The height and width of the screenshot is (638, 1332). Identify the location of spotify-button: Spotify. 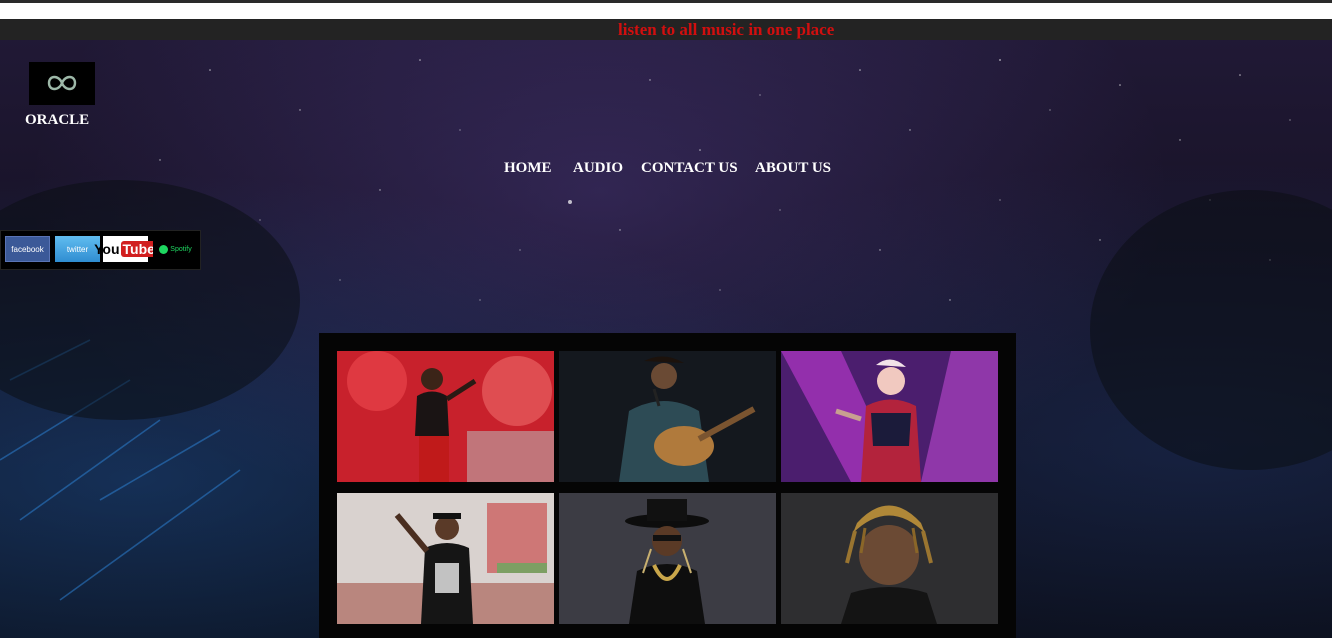
(175, 249).